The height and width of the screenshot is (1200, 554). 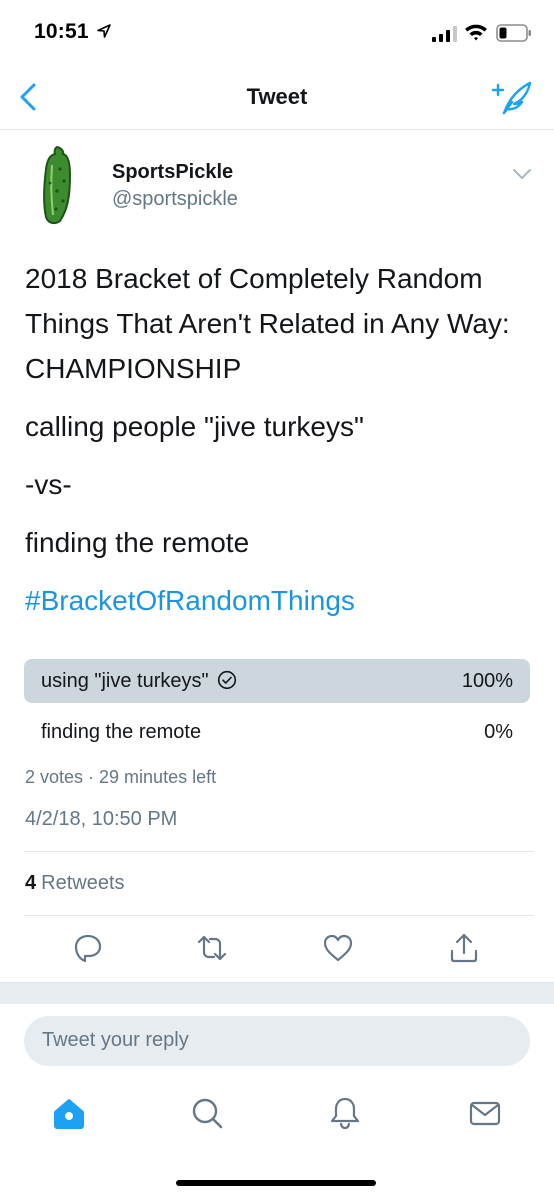 What do you see at coordinates (125, 681) in the screenshot?
I see `poll-option-label: using "jive turkeys"` at bounding box center [125, 681].